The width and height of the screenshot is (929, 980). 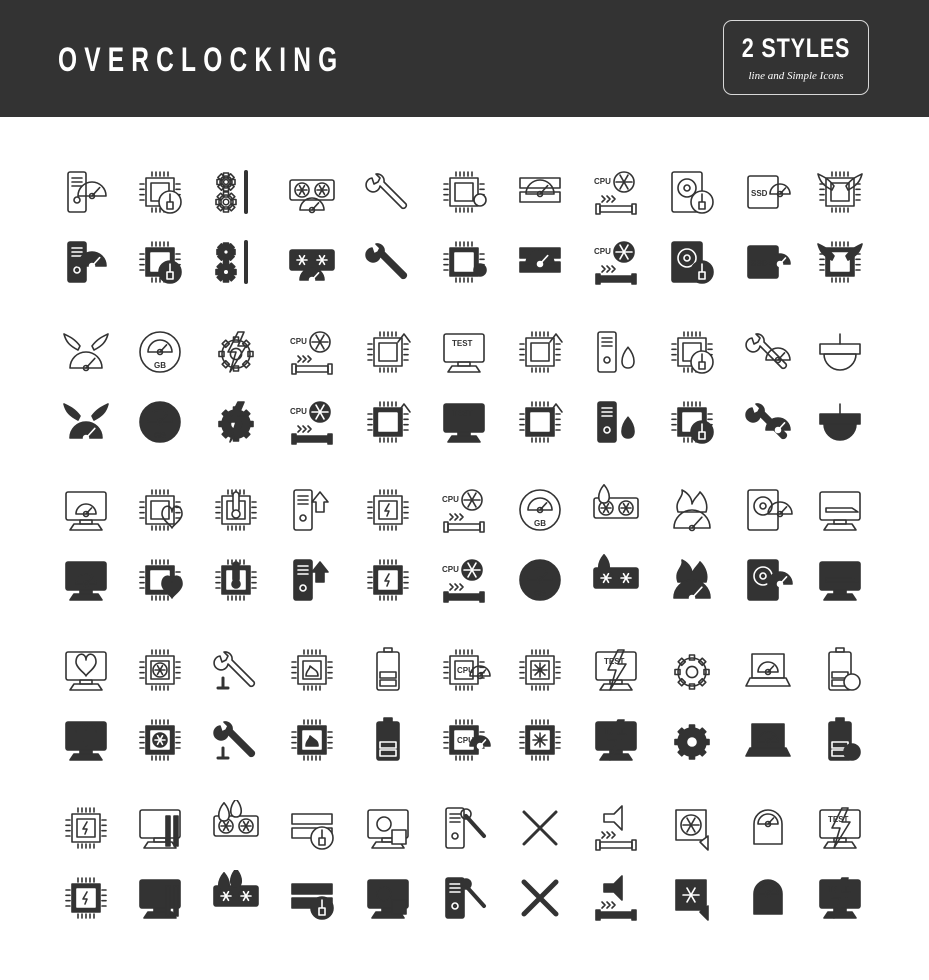 I want to click on speaker-pipe-solid-icon, so click(x=616, y=898).